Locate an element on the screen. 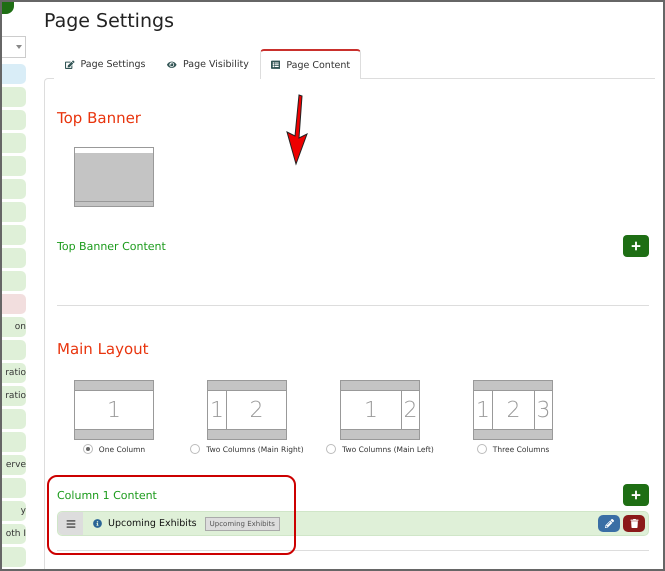 The image size is (665, 571). sidebar-item: on is located at coordinates (14, 327).